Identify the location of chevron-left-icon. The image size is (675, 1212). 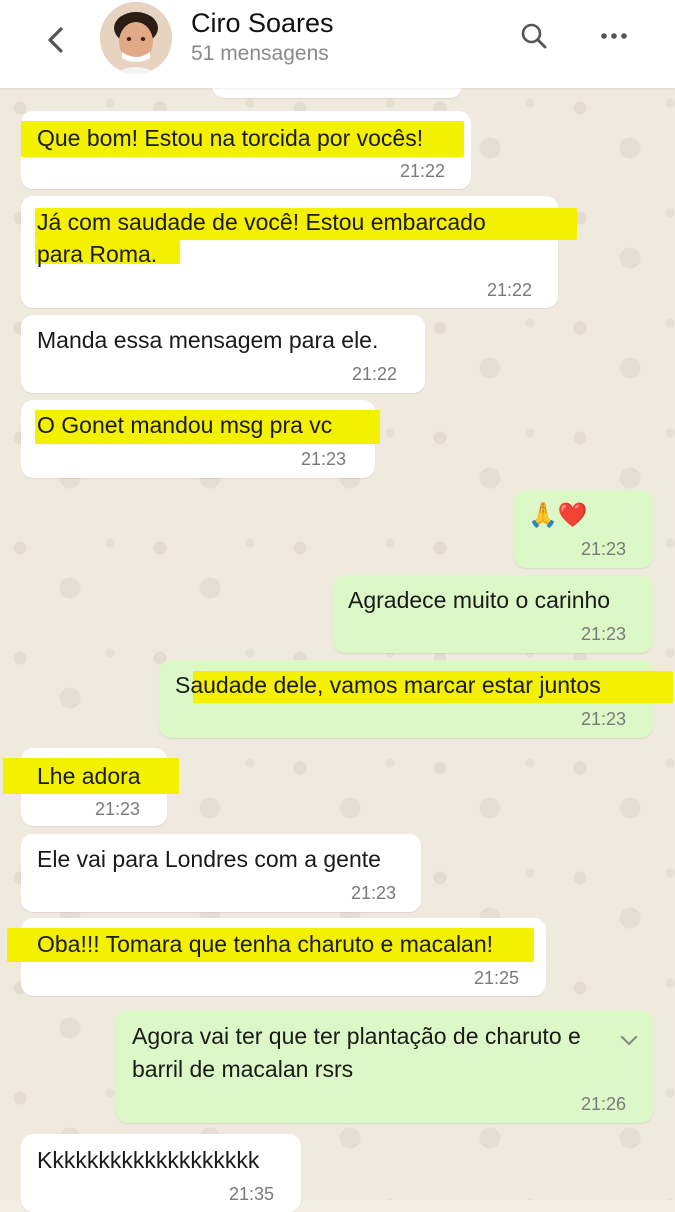
(55, 40).